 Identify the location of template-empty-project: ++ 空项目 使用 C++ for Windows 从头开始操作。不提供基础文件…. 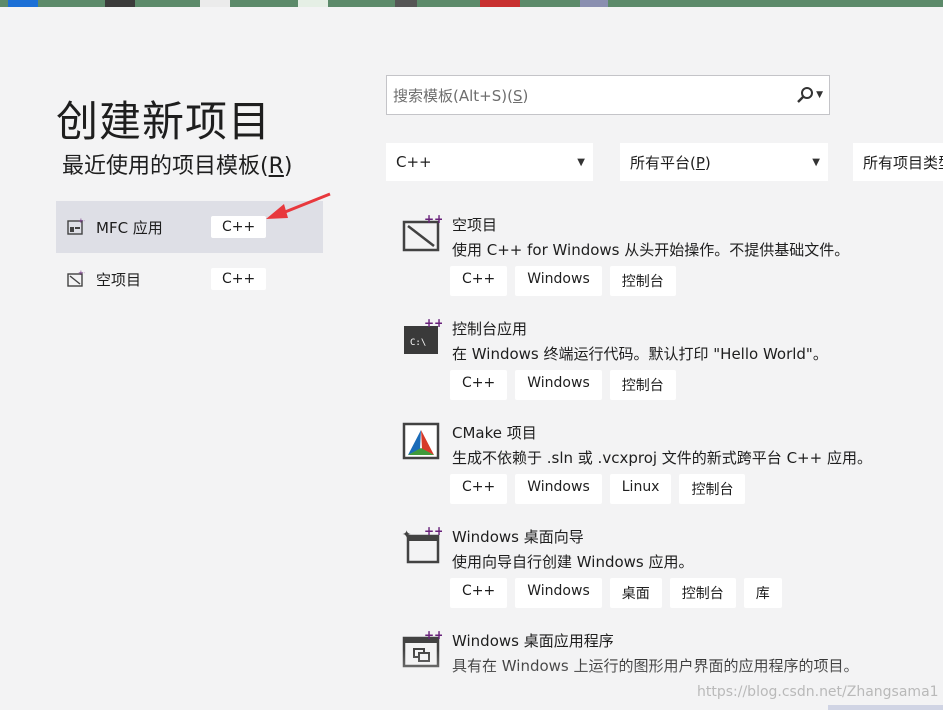
(670, 264).